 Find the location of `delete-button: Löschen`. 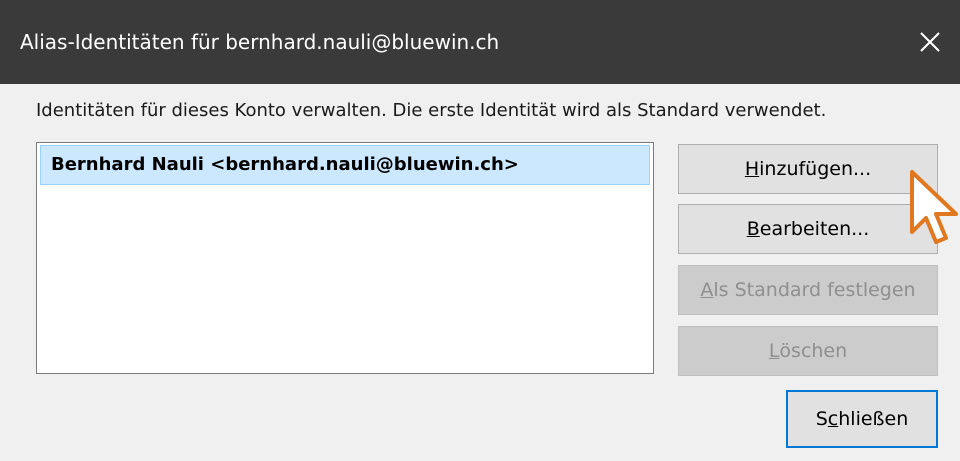

delete-button: Löschen is located at coordinates (808, 351).